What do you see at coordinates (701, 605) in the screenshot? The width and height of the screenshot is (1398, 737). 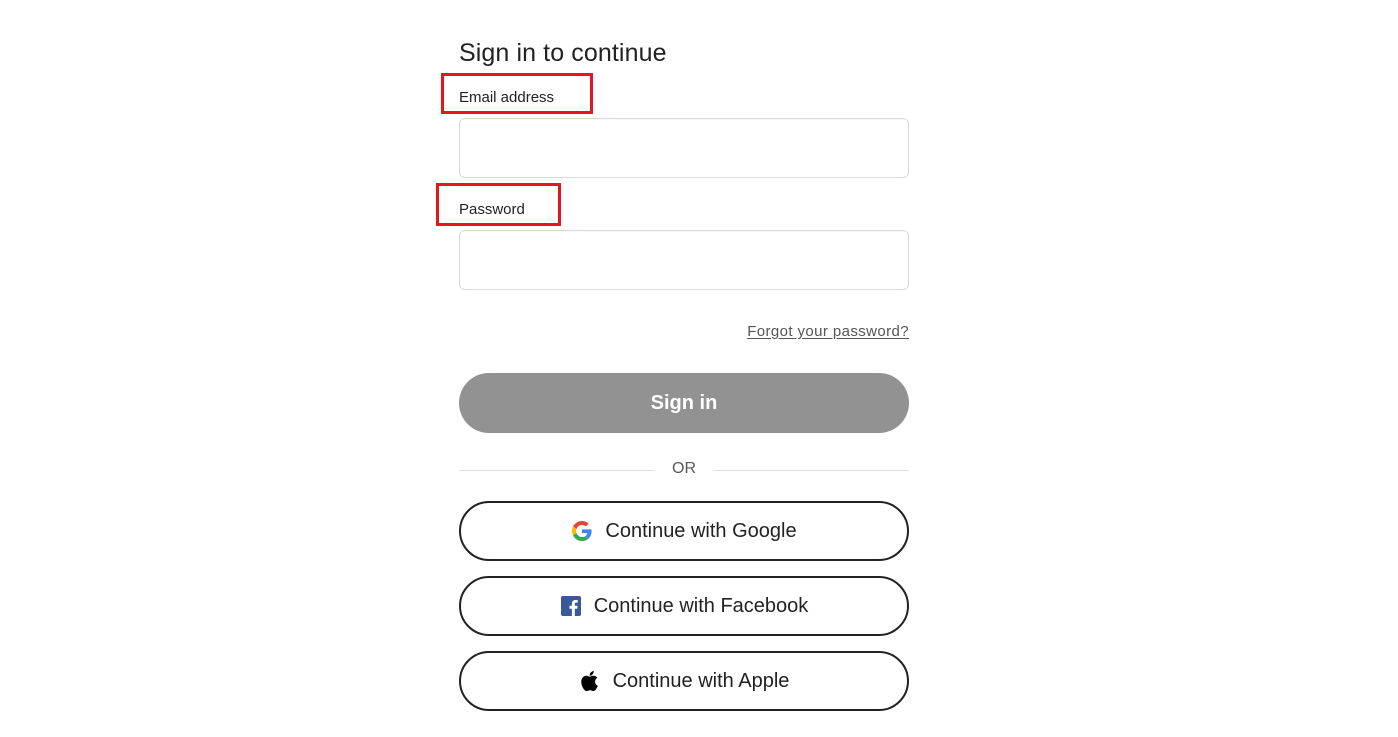 I see `facebook-button-label: Continue with Facebook` at bounding box center [701, 605].